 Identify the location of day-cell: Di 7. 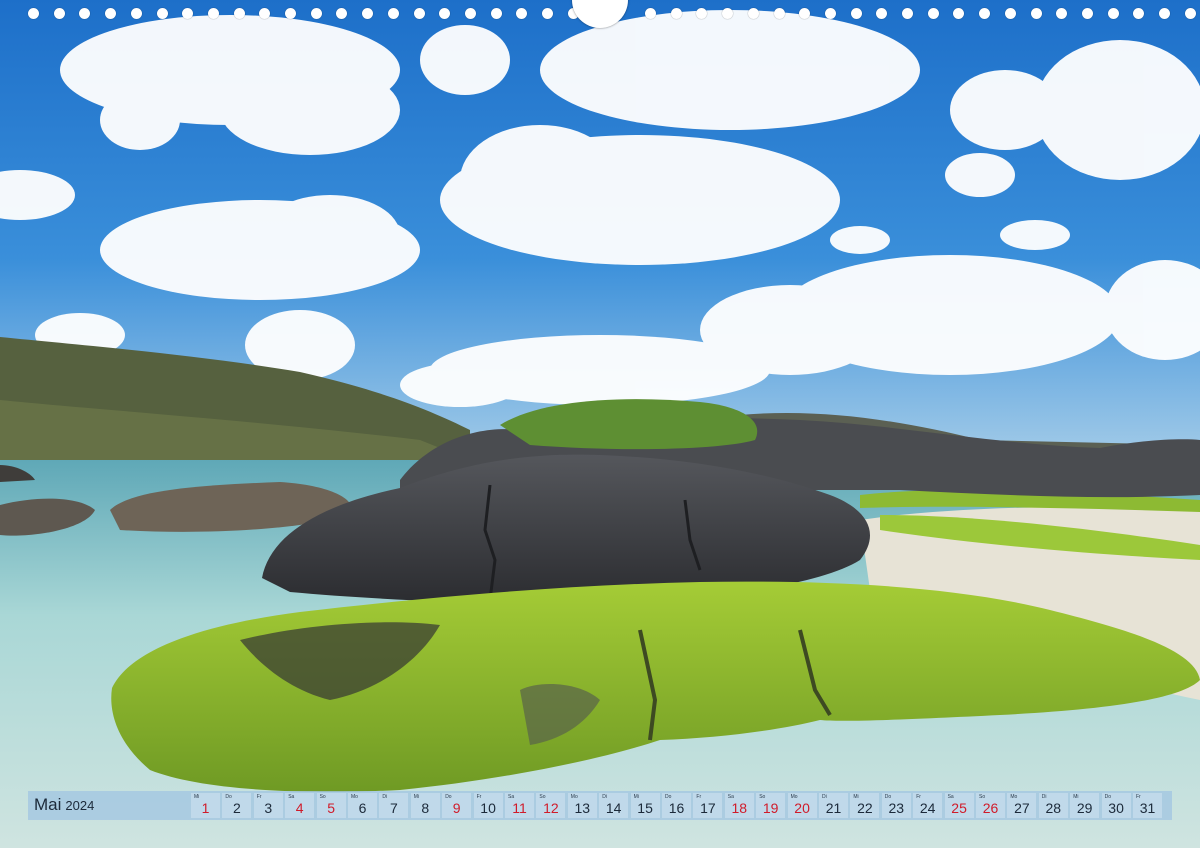
(394, 805).